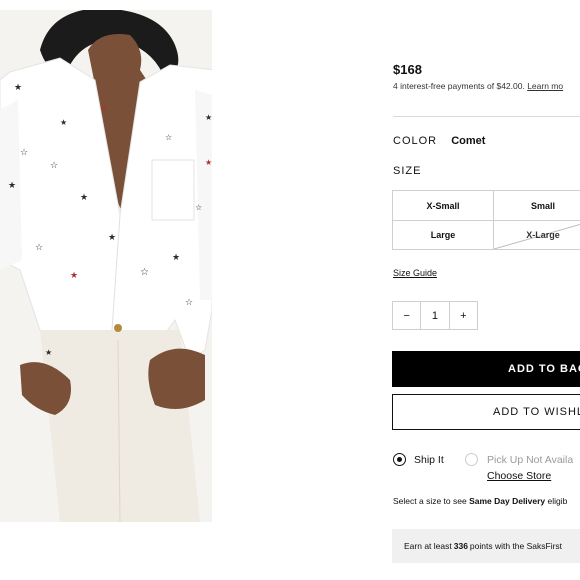  What do you see at coordinates (407, 171) in the screenshot?
I see `size-label: SIZE` at bounding box center [407, 171].